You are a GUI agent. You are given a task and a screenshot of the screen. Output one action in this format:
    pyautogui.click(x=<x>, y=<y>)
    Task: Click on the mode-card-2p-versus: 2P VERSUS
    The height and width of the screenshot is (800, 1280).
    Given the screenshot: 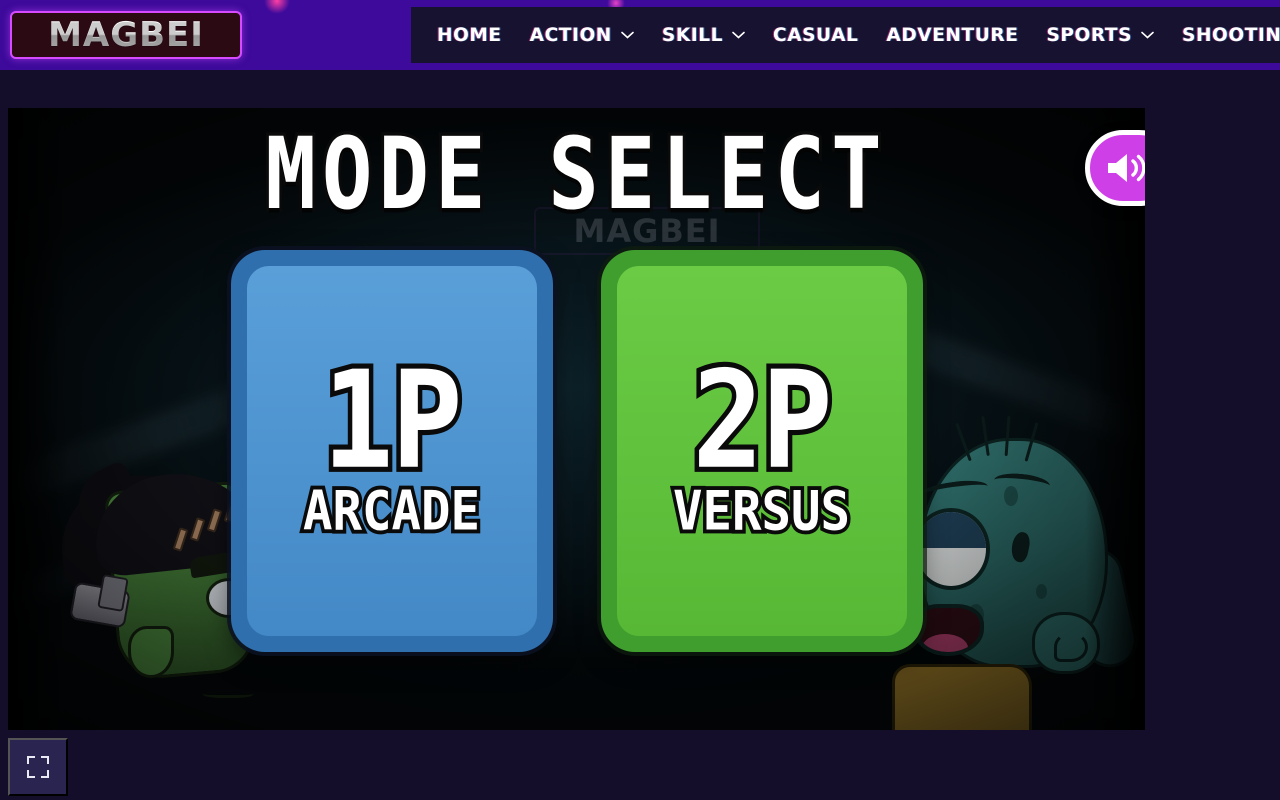 What is the action you would take?
    pyautogui.click(x=761, y=451)
    